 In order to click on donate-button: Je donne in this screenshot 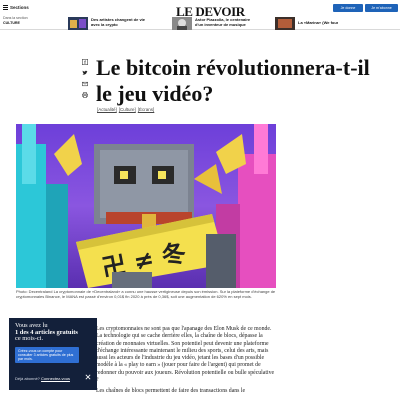, I will do `click(348, 8)`.